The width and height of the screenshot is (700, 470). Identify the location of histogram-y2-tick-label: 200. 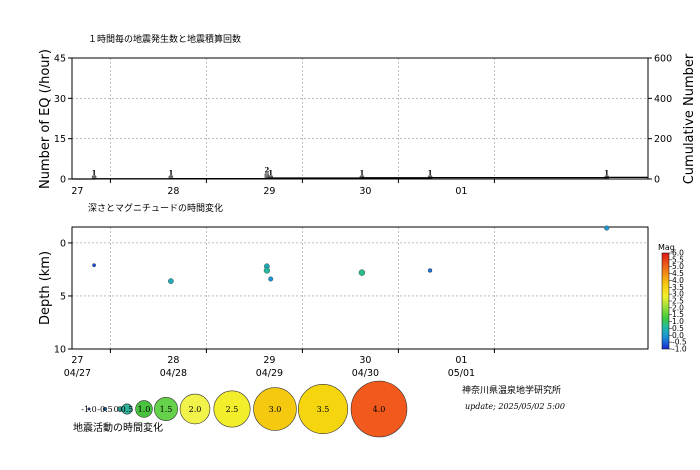
(663, 139).